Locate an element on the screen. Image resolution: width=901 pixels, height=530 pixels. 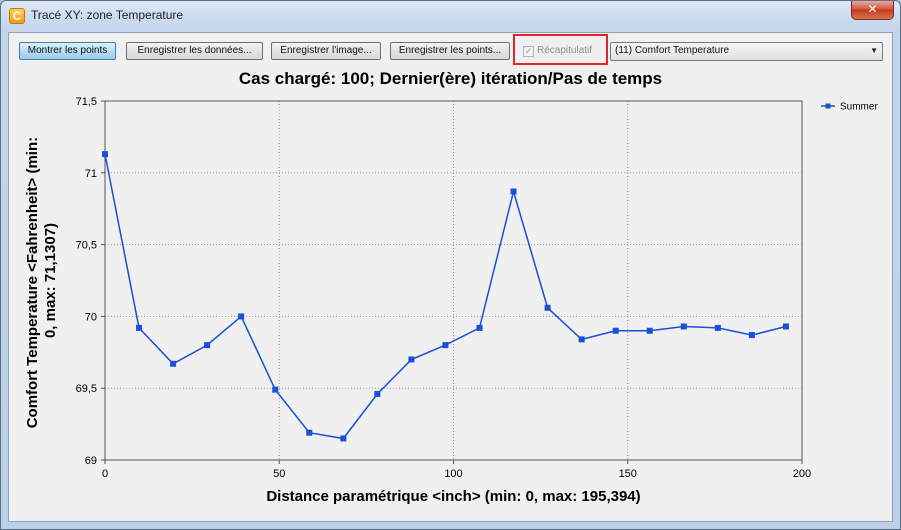
y-axis-label-line-1: Comfort Temperature <Fahrenheit> (min: is located at coordinates (32, 282).